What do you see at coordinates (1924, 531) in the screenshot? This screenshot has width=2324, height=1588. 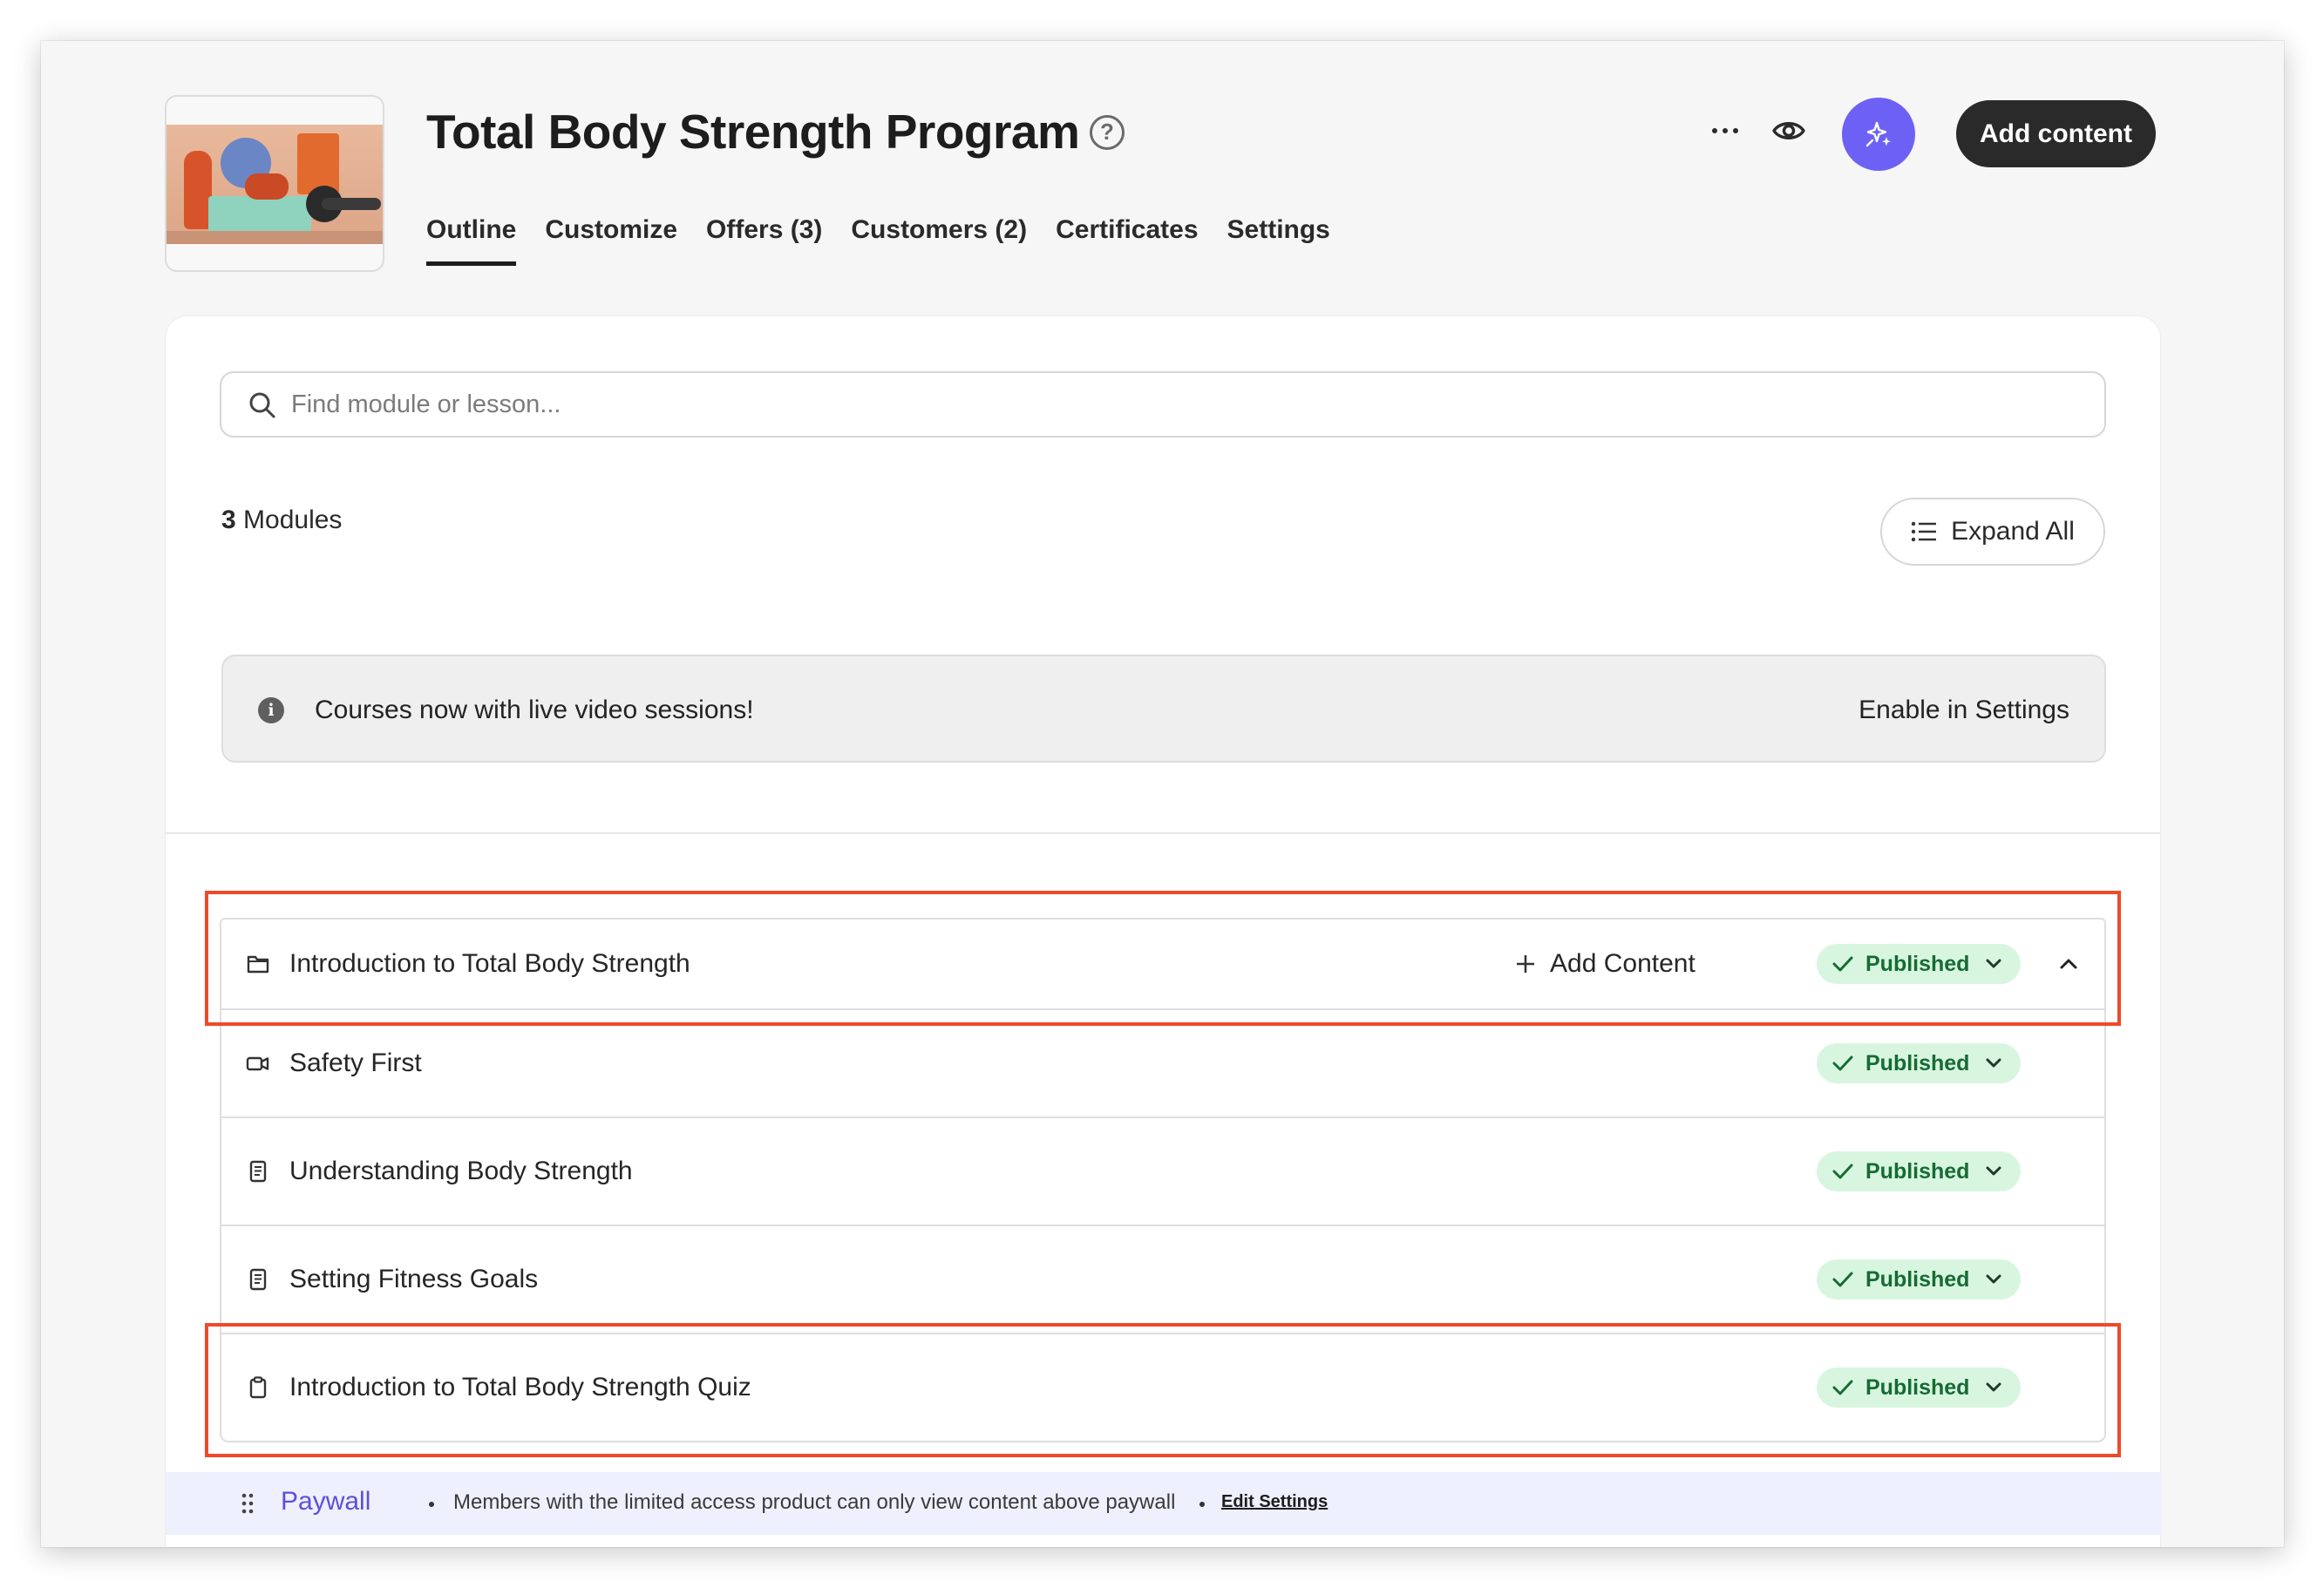 I see `list-icon` at bounding box center [1924, 531].